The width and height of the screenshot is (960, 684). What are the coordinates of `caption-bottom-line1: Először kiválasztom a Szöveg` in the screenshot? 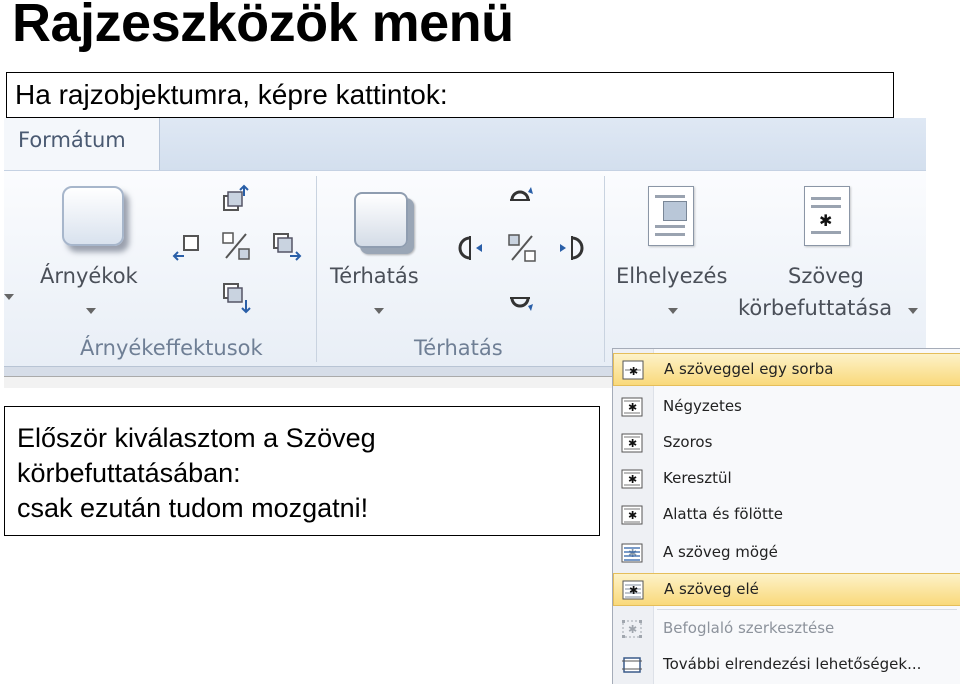 It's located at (196, 438).